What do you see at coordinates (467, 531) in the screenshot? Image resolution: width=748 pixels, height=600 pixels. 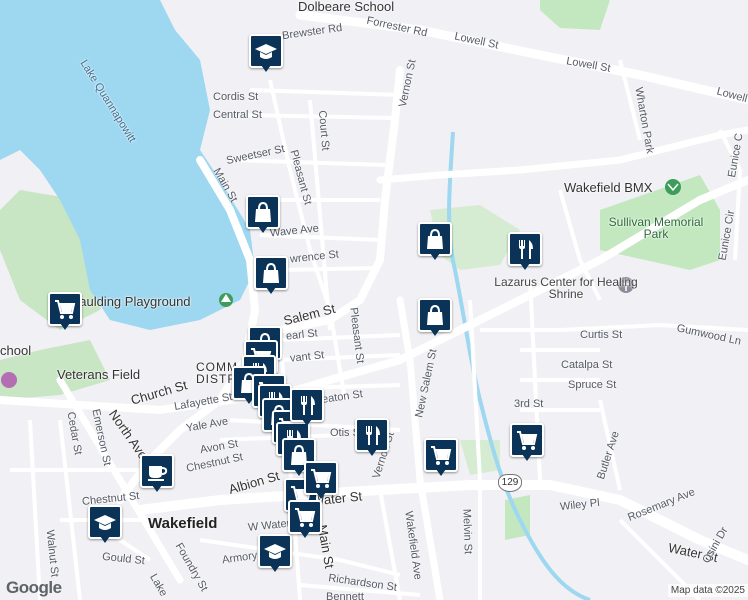 I see `label-melvin-st: Melvin St` at bounding box center [467, 531].